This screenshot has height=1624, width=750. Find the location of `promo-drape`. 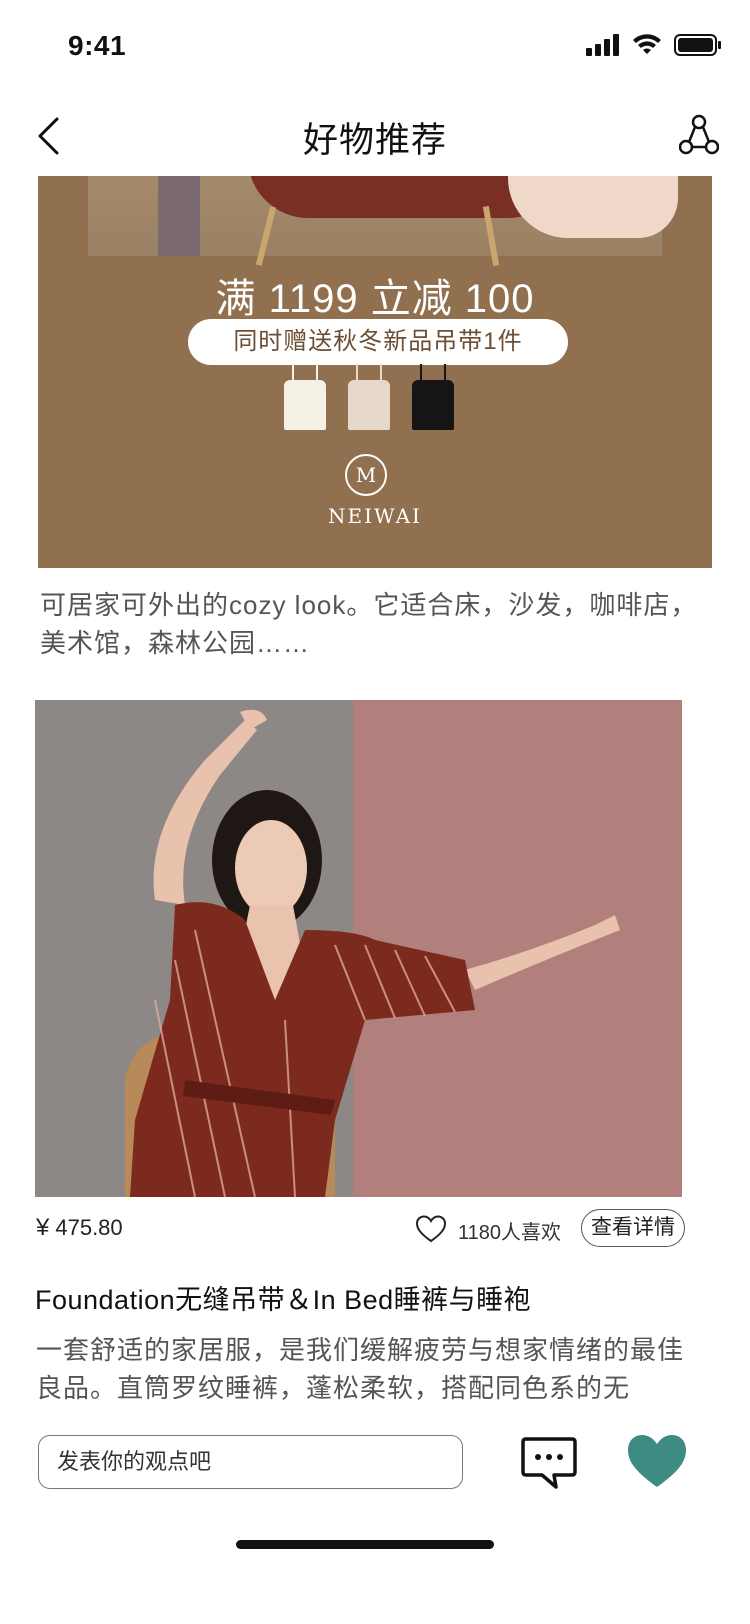

promo-drape is located at coordinates (179, 216).